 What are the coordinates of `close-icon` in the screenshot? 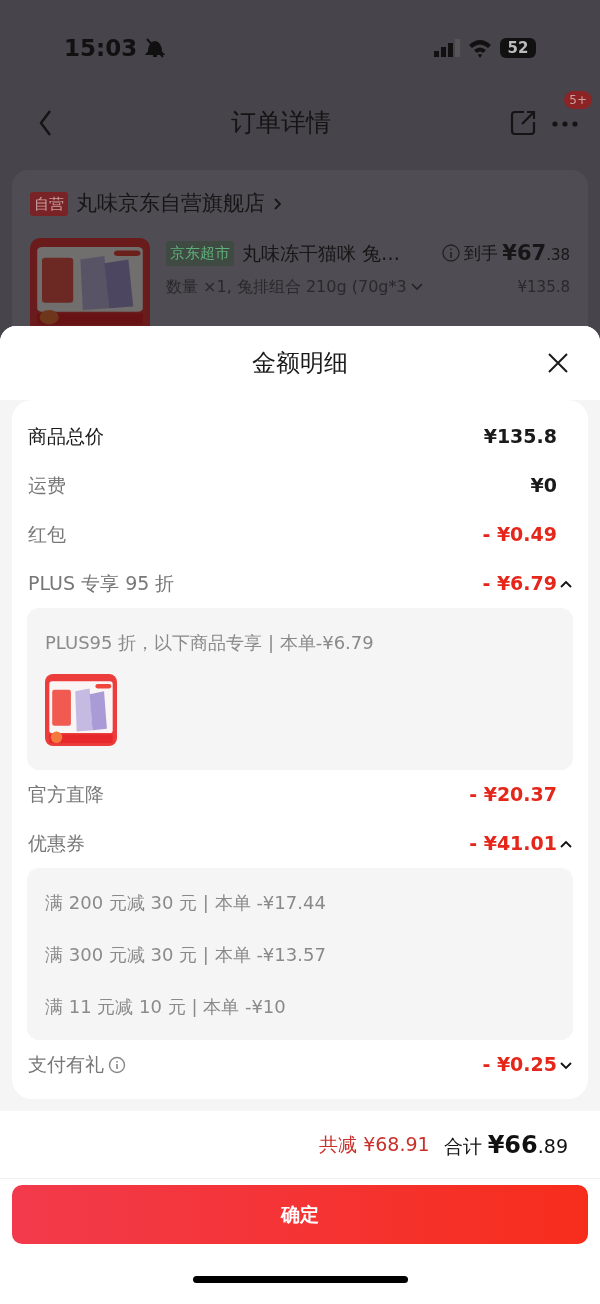 It's located at (558, 363).